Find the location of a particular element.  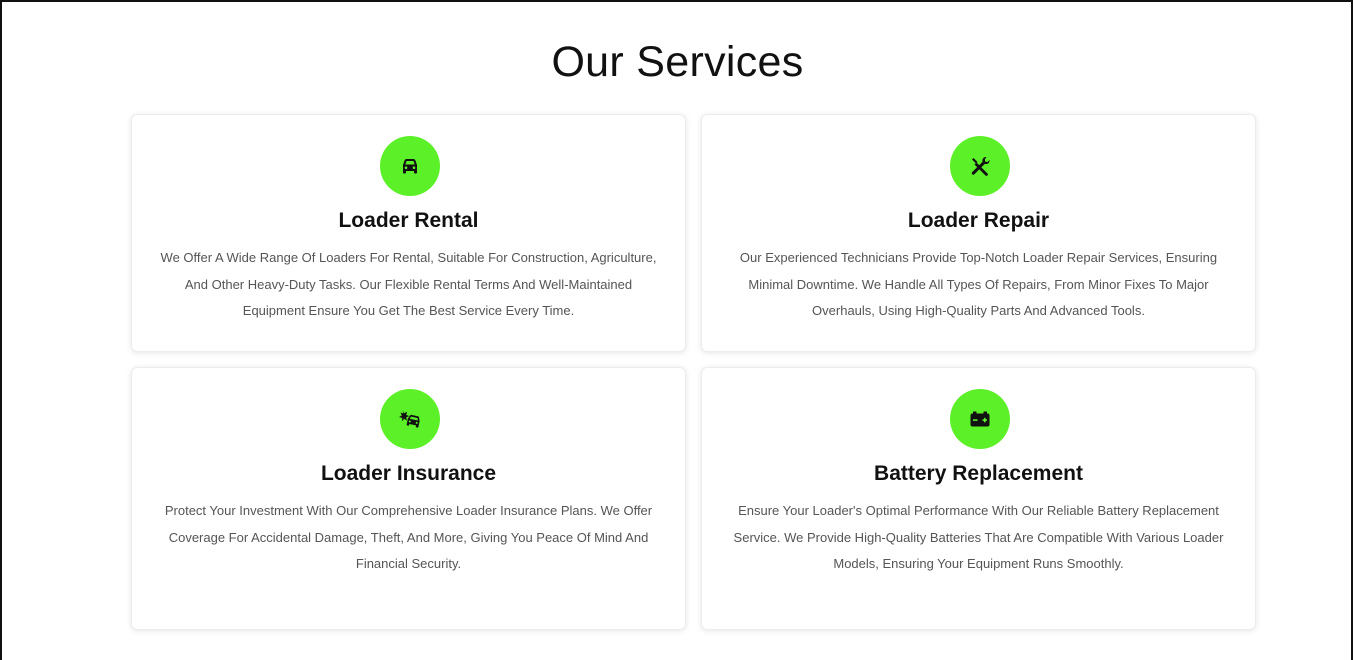

section-title: Our Services is located at coordinates (677, 62).